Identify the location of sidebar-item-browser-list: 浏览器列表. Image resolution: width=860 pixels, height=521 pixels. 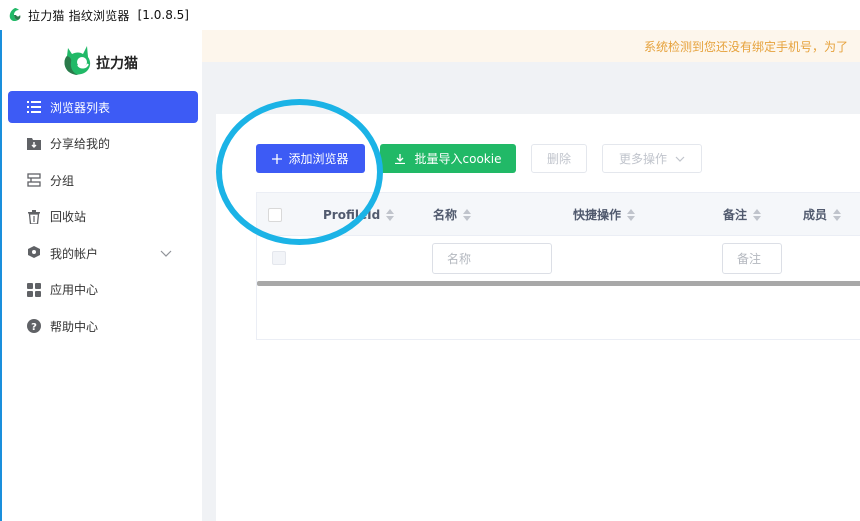
(103, 107).